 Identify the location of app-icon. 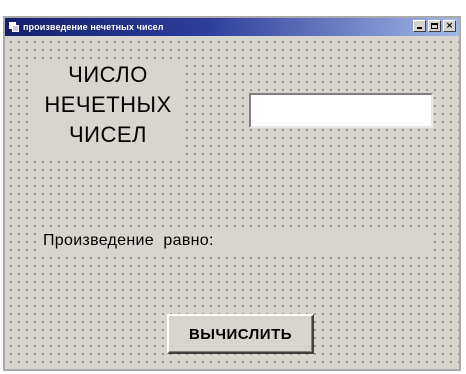
(14, 27).